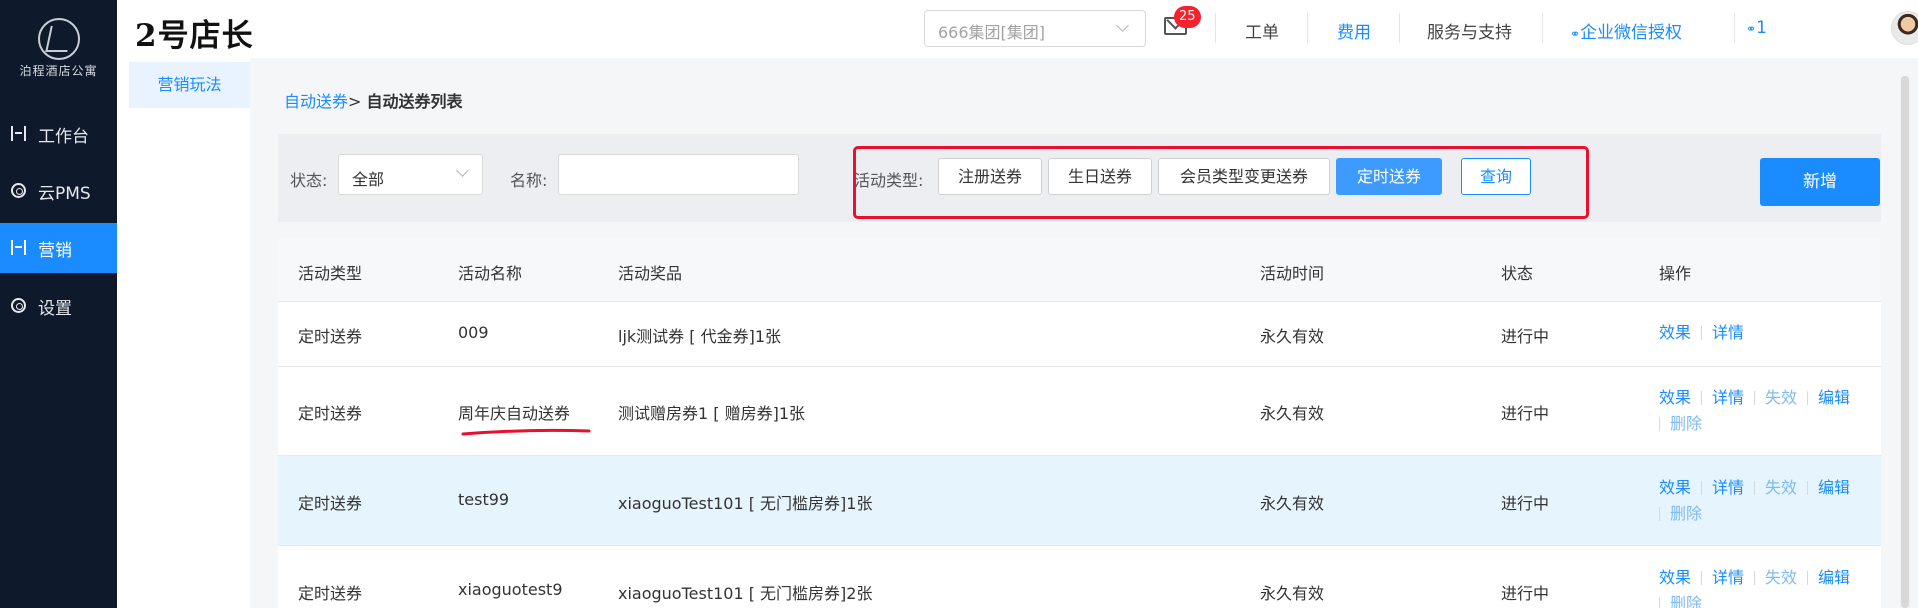 This screenshot has height=608, width=1918. Describe the element at coordinates (414, 101) in the screenshot. I see `breadcrumb-current: 自动送券列表` at that location.